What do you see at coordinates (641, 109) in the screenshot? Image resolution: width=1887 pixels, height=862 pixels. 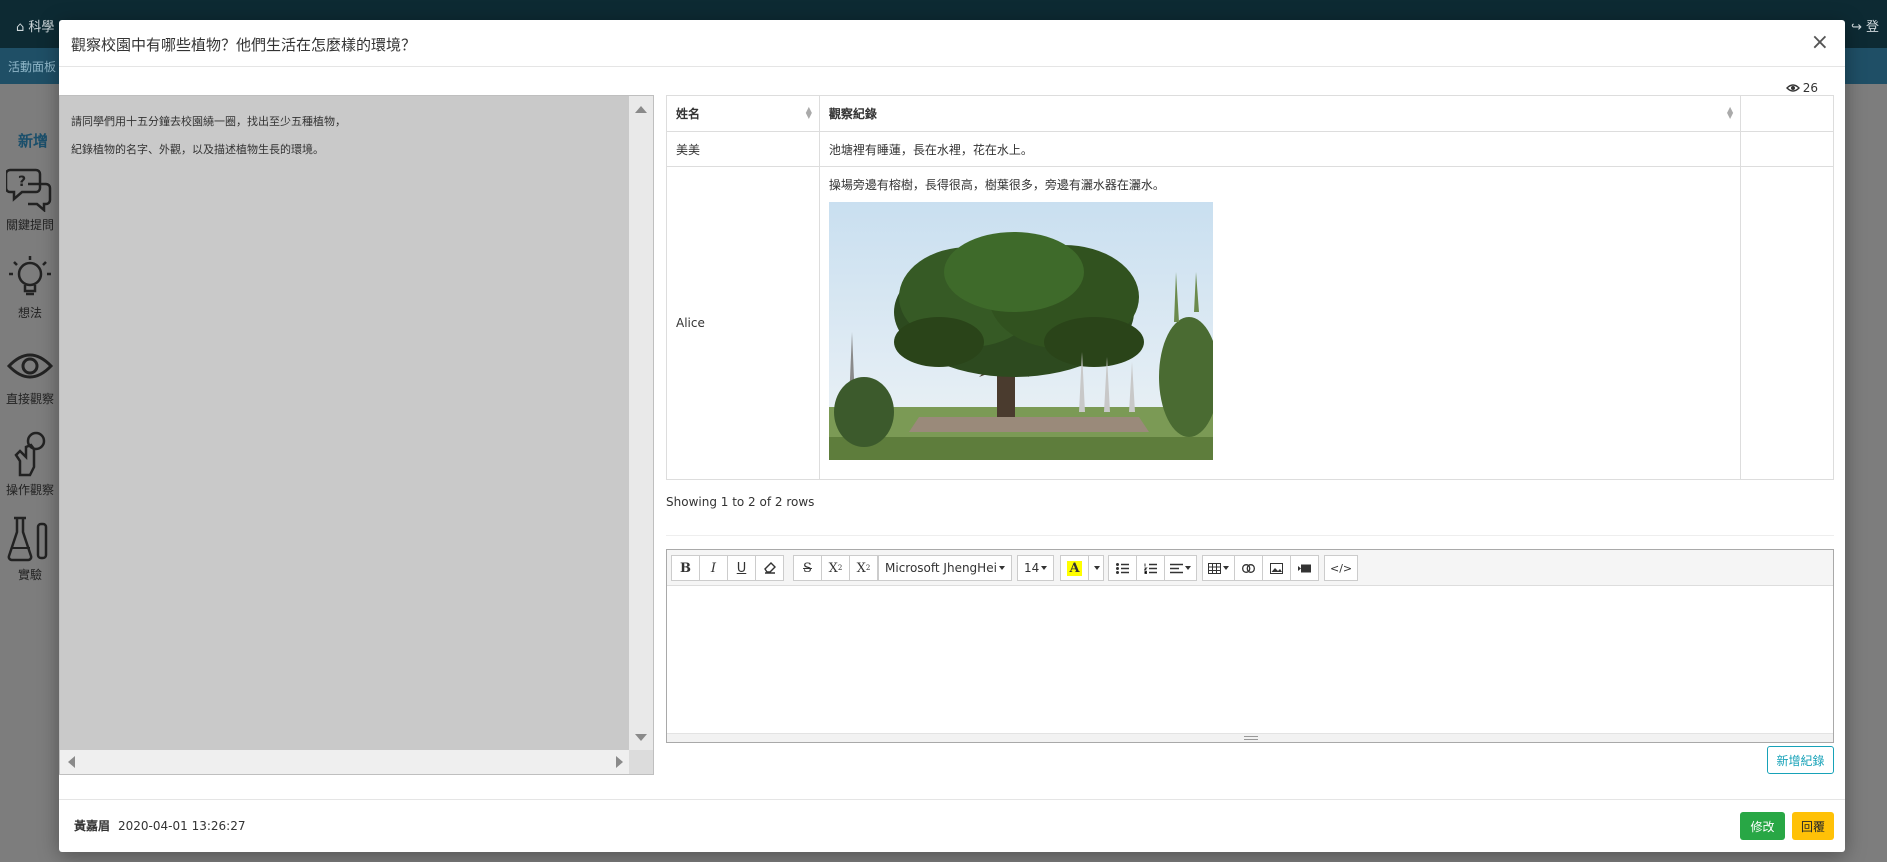 I see `scroll-up-arrow-icon` at bounding box center [641, 109].